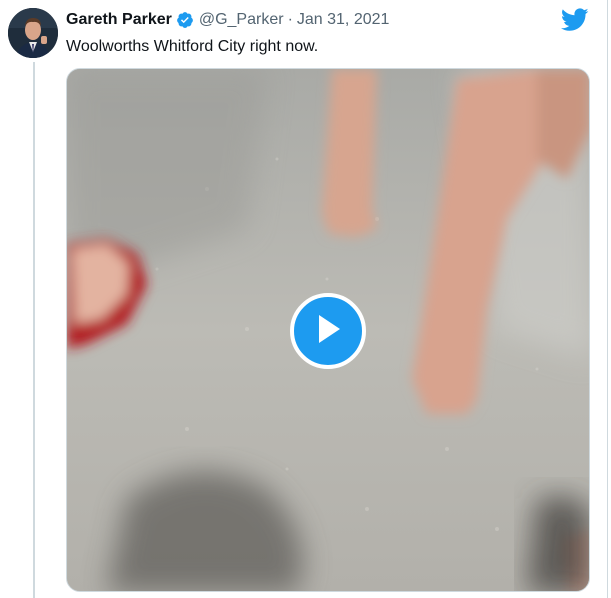  I want to click on tweet-date: Jan 31, 2021, so click(343, 20).